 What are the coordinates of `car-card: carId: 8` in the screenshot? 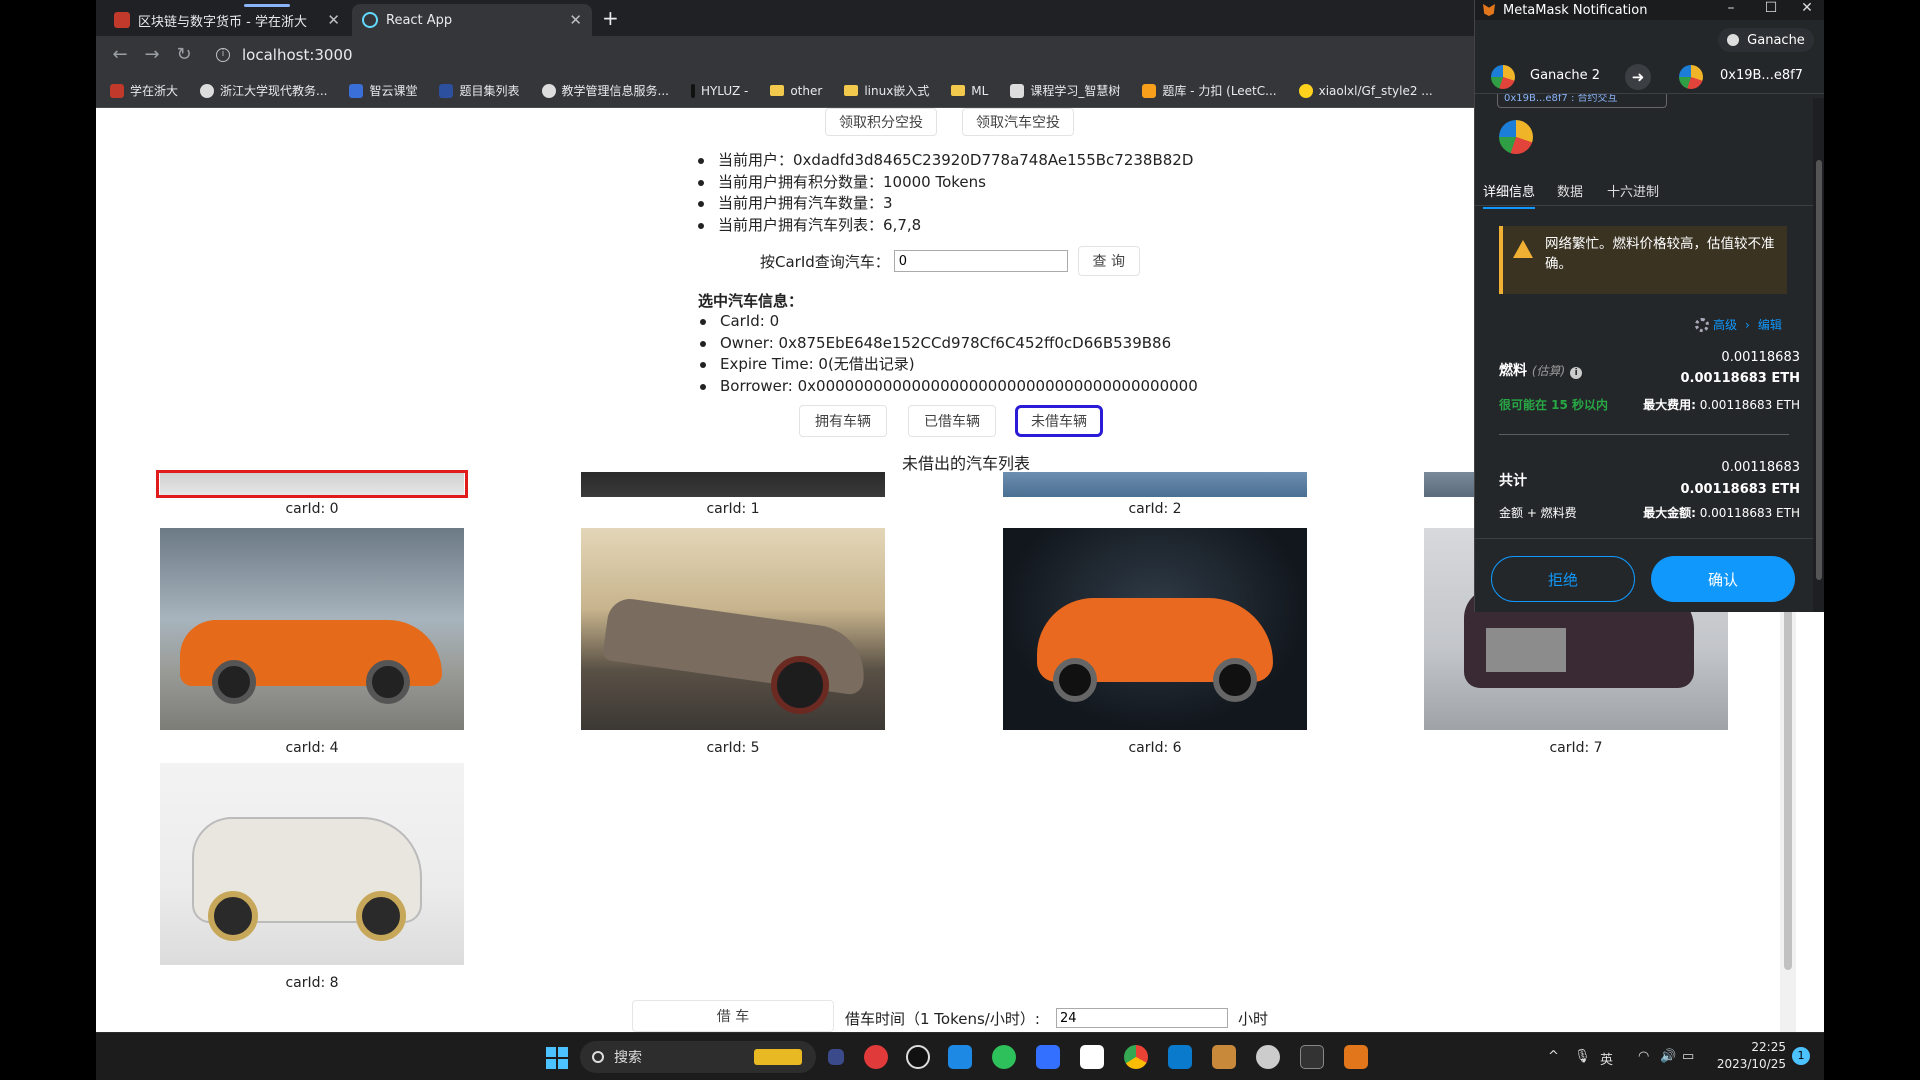 It's located at (312, 877).